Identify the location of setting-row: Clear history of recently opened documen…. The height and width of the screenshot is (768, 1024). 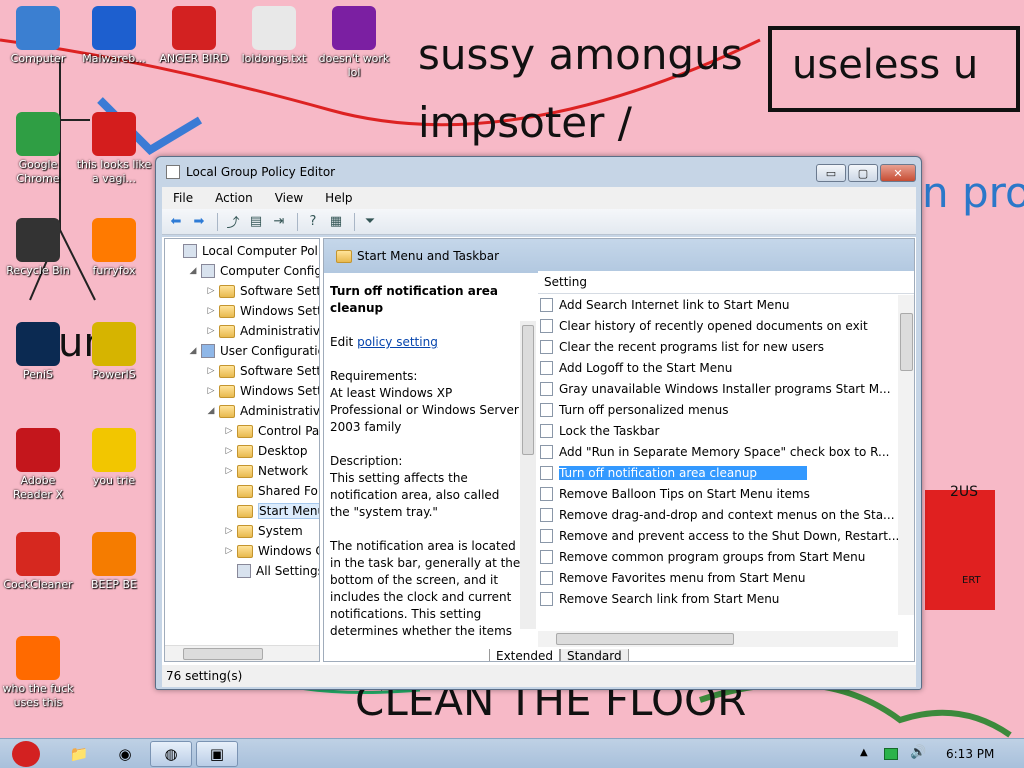
(726, 325).